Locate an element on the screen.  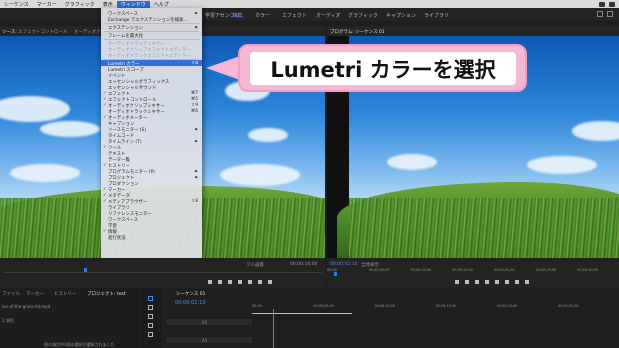
window-menu-item: オーディオトラックエフェクトエディター is located at coordinates (151, 55).